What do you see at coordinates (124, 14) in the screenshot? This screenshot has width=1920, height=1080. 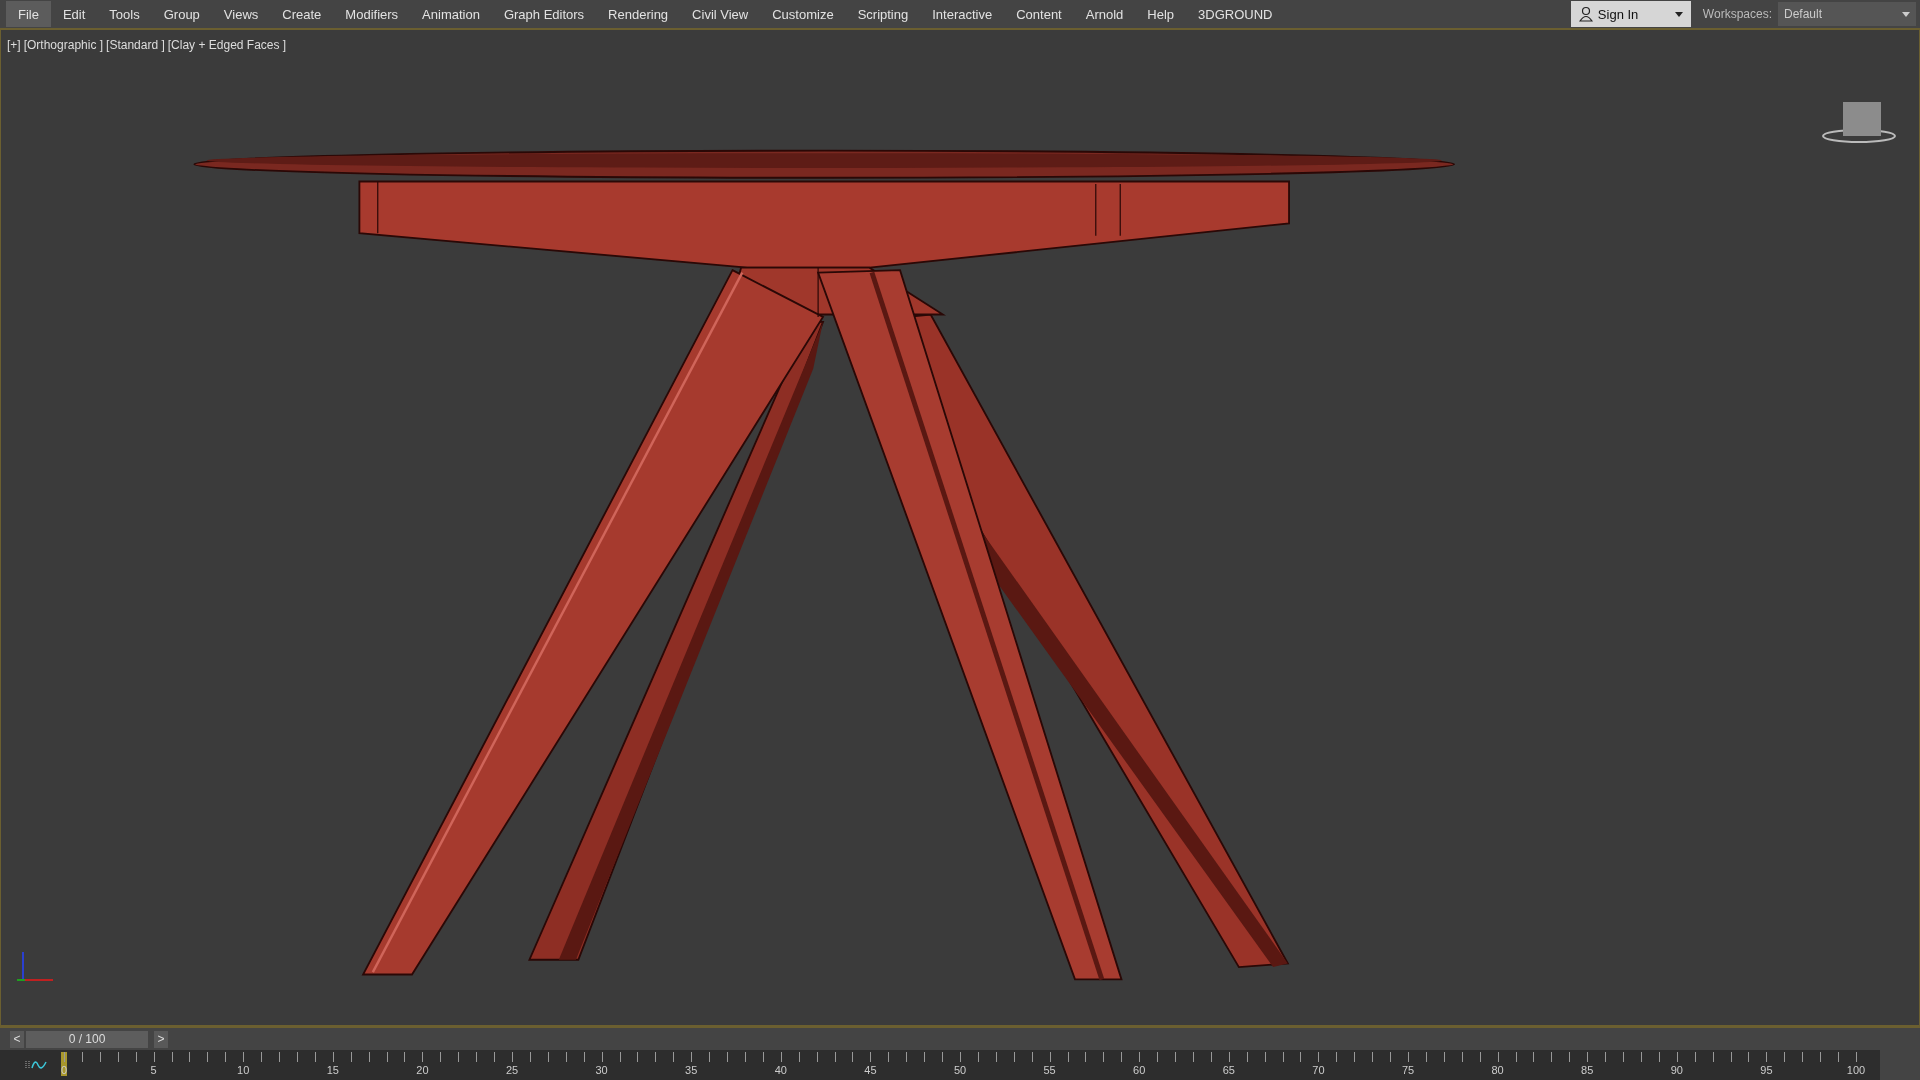 I see `menu-item: Tools` at bounding box center [124, 14].